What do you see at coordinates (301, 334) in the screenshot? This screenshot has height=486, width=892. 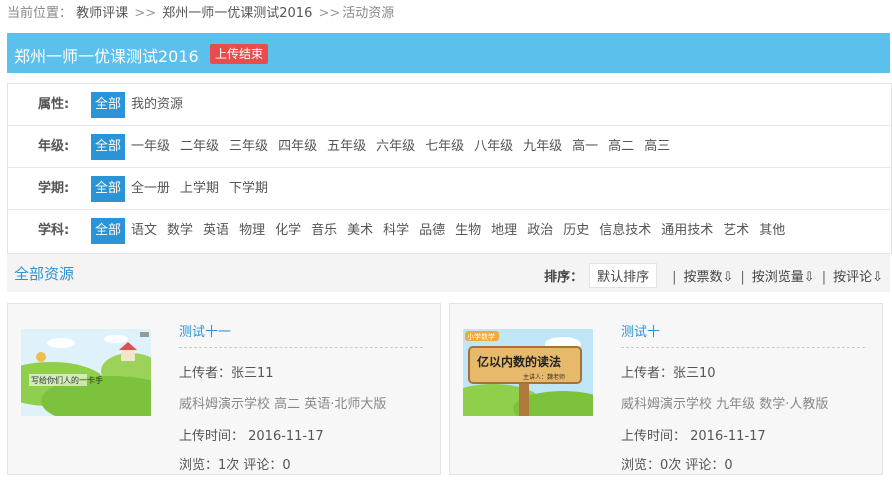 I see `resource-title-link: 测试十一` at bounding box center [301, 334].